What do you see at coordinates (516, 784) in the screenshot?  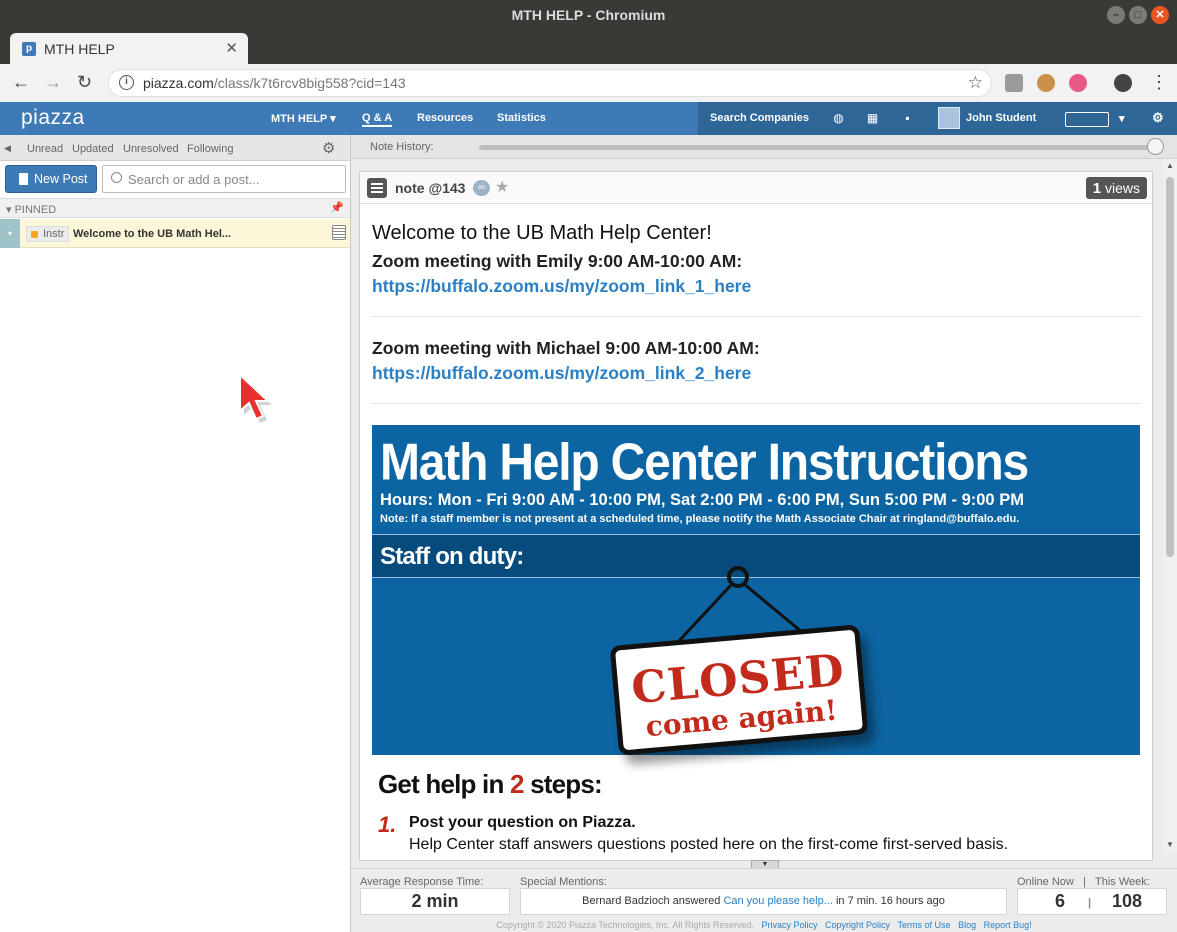 I see `steps-count: 2` at bounding box center [516, 784].